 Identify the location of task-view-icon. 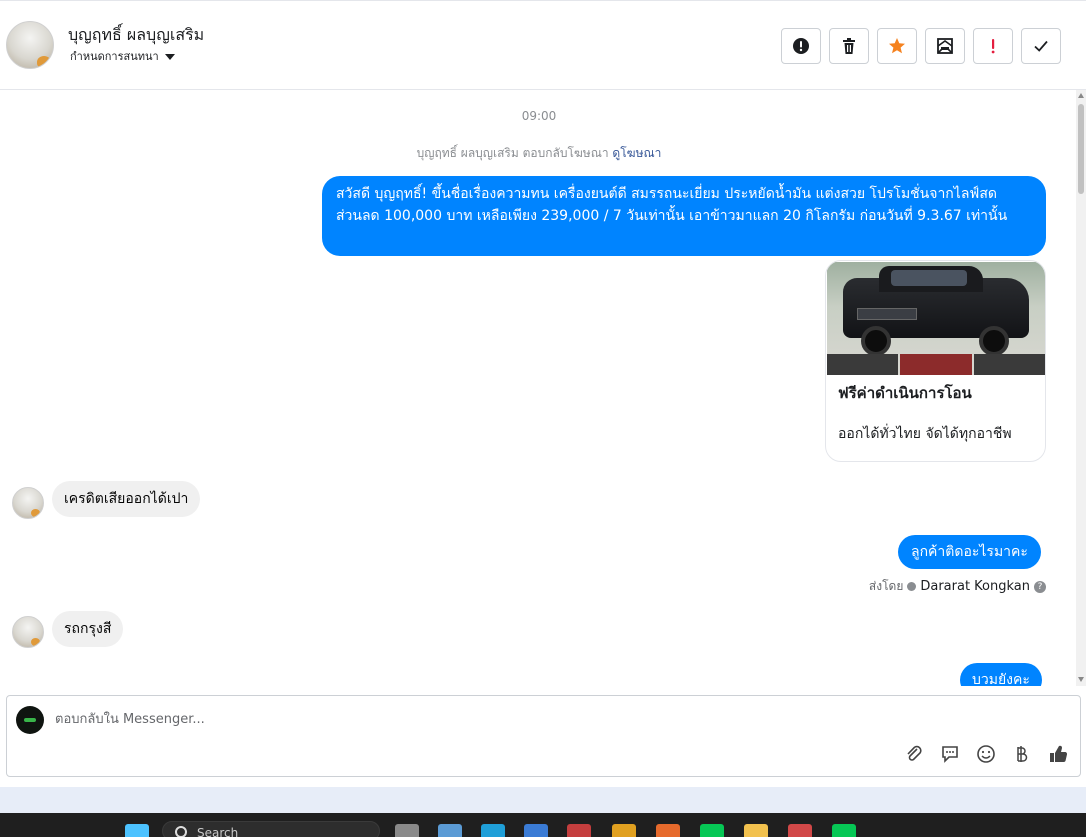
(407, 830).